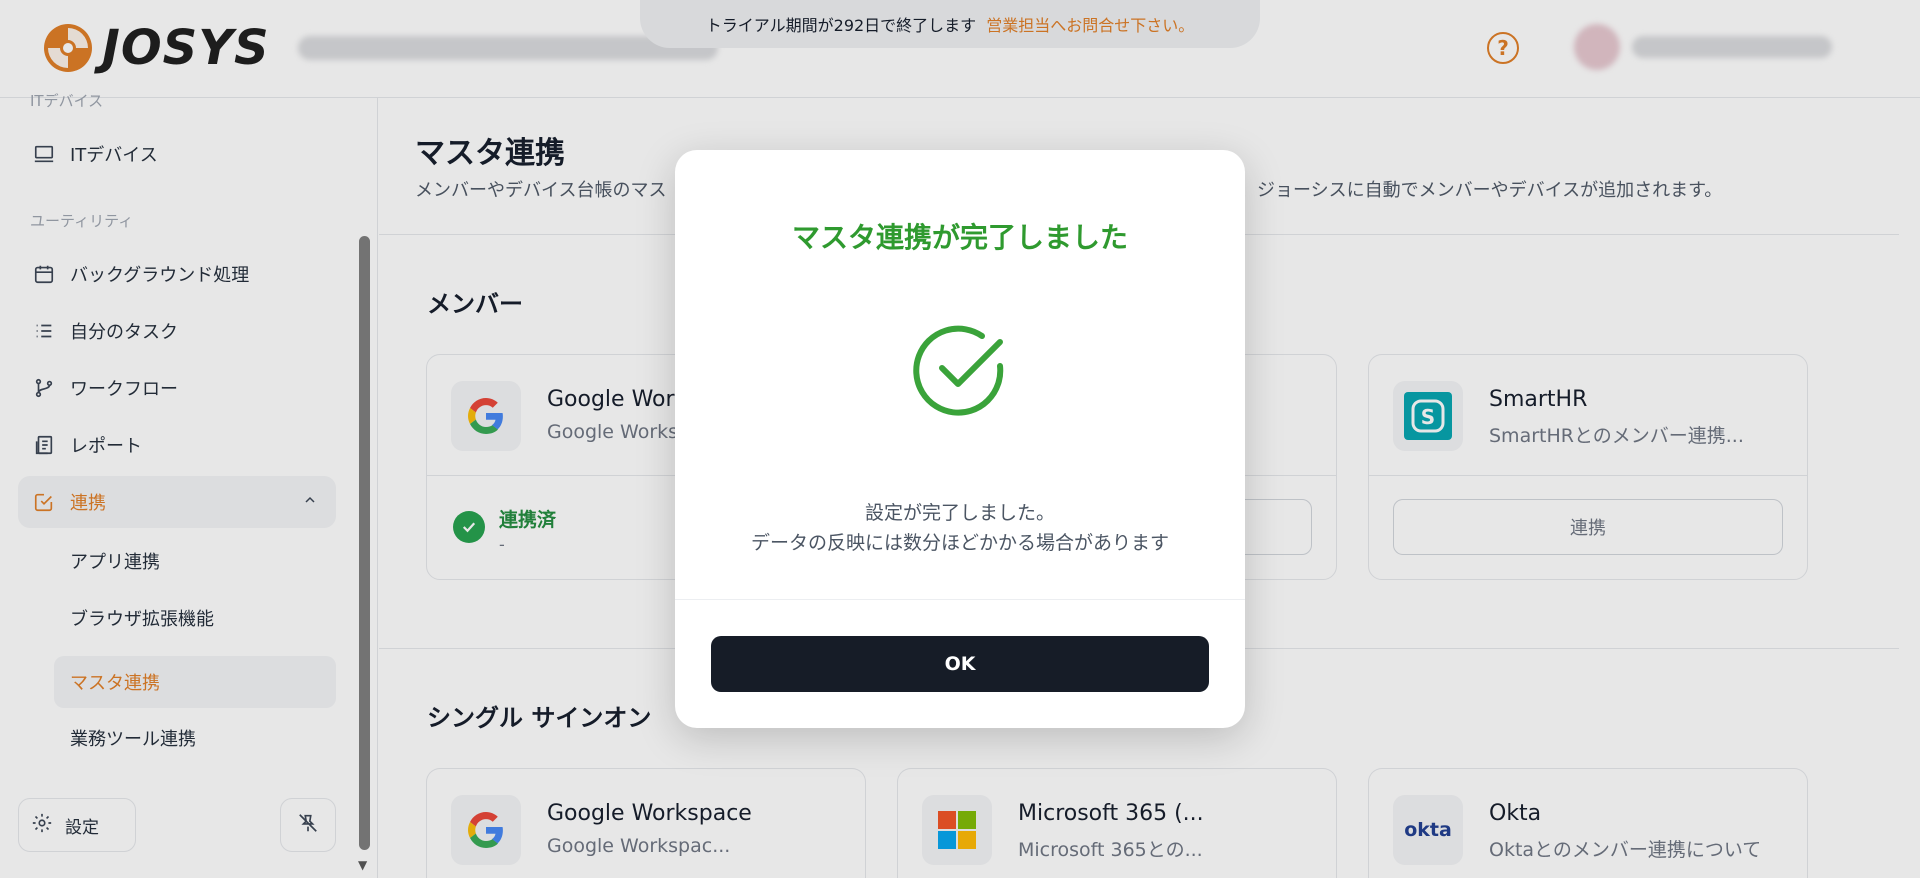  I want to click on ok-button: OK, so click(960, 664).